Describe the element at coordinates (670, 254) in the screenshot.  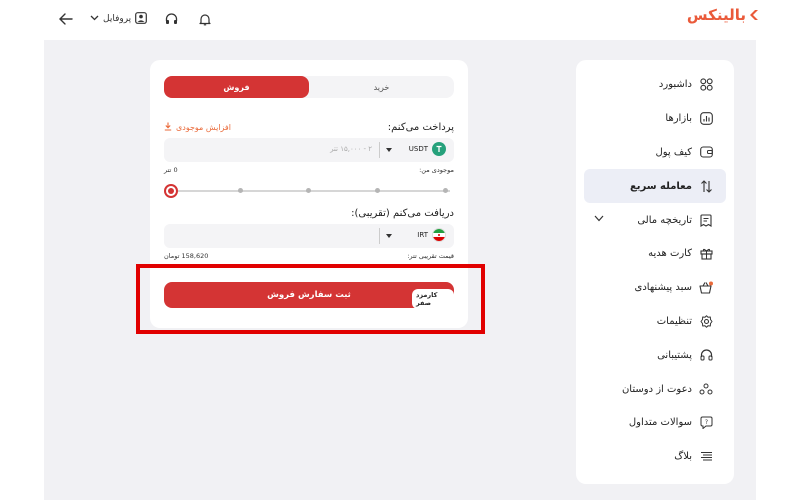
I see `sidebar-item-label: کارت هدیه` at that location.